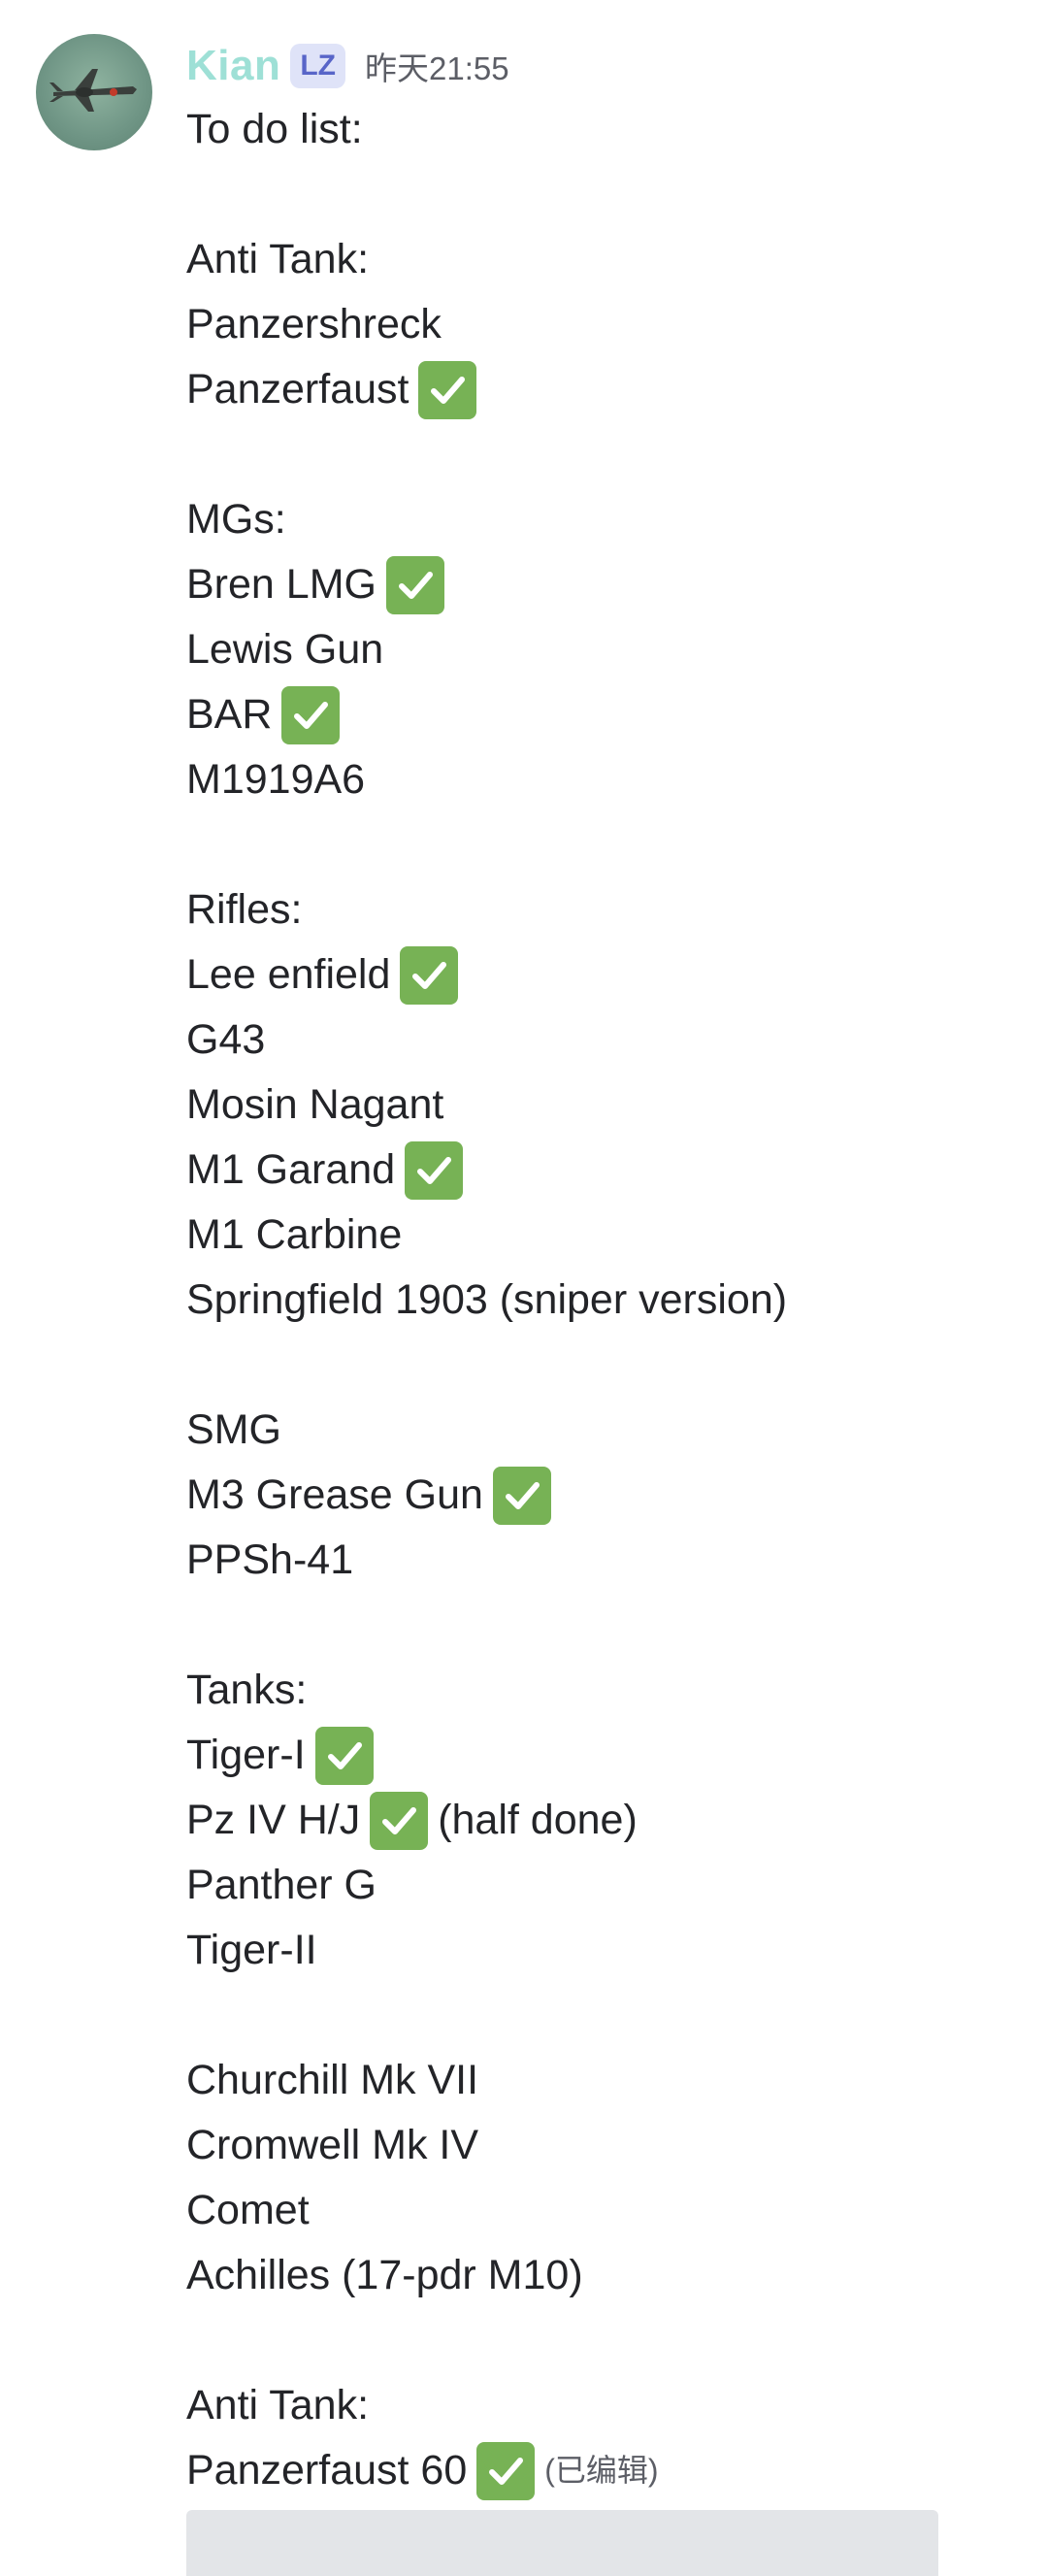 The image size is (1048, 2576). I want to click on message-line: Panzershreck, so click(603, 324).